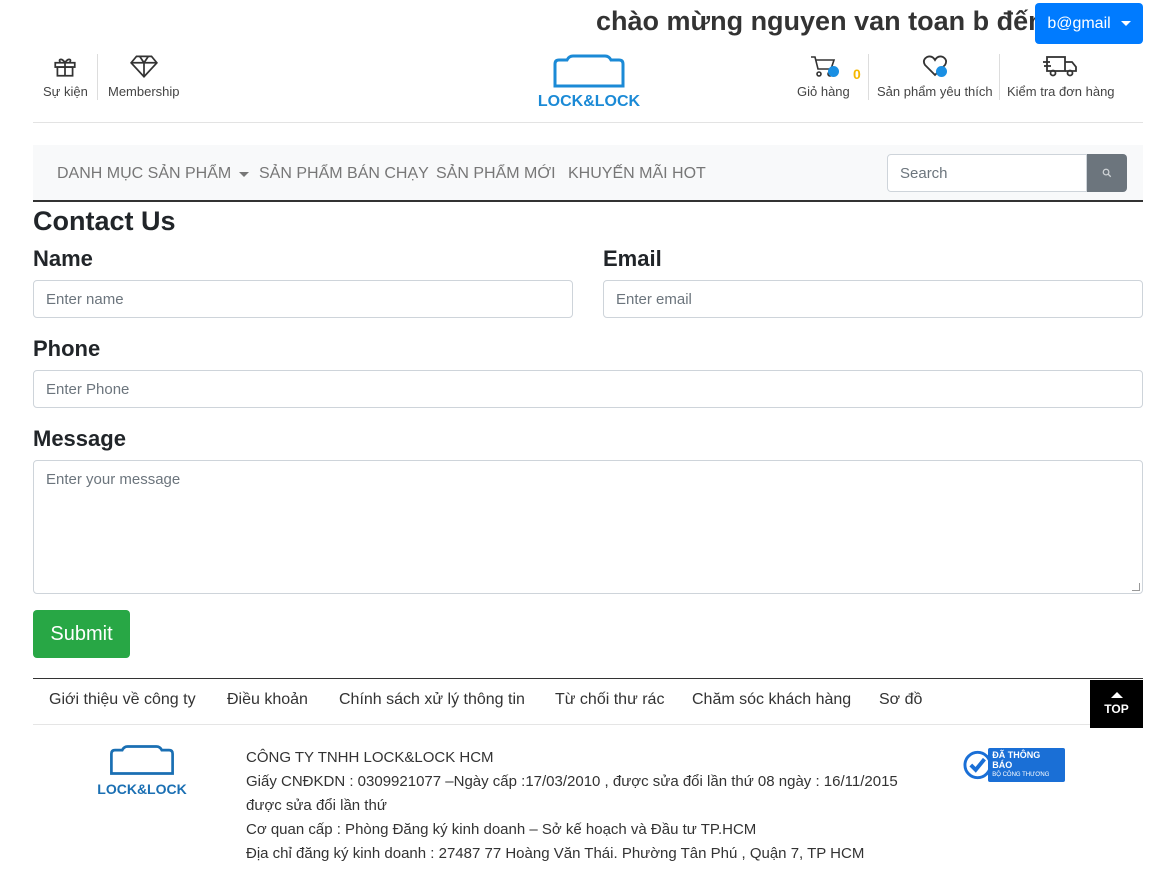  I want to click on gift-icon, so click(65, 67).